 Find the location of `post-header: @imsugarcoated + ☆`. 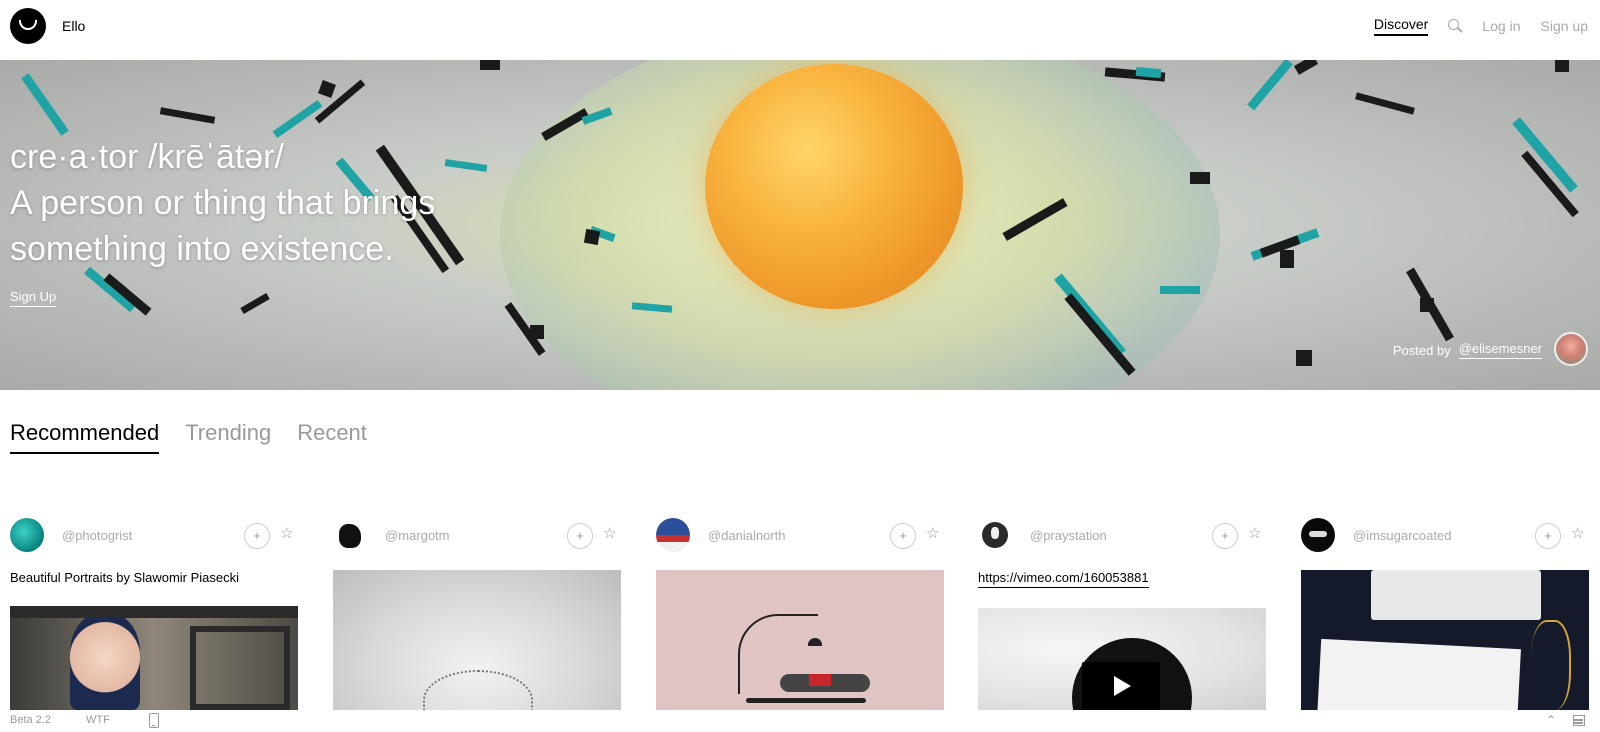

post-header: @imsugarcoated + ☆ is located at coordinates (1445, 535).